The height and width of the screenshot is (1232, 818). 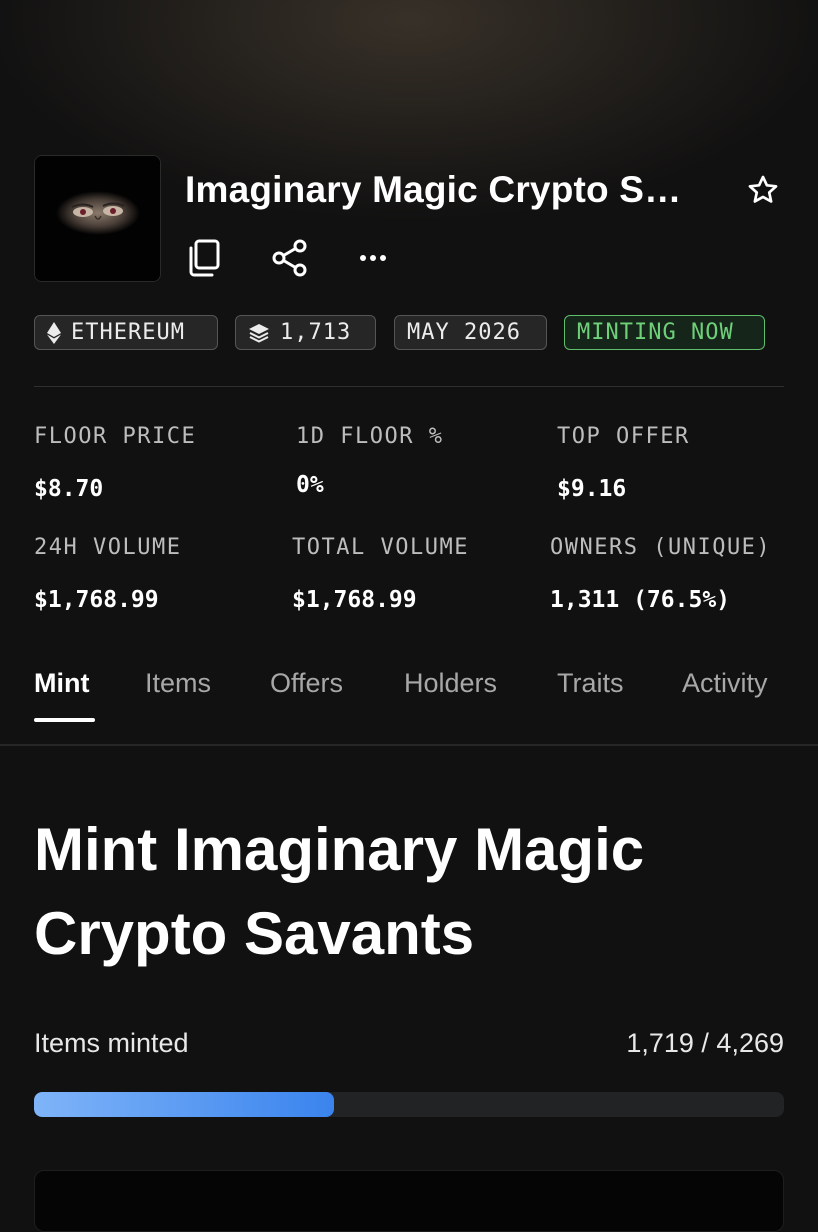 What do you see at coordinates (655, 332) in the screenshot?
I see `minting-status-label: MINTING NOW` at bounding box center [655, 332].